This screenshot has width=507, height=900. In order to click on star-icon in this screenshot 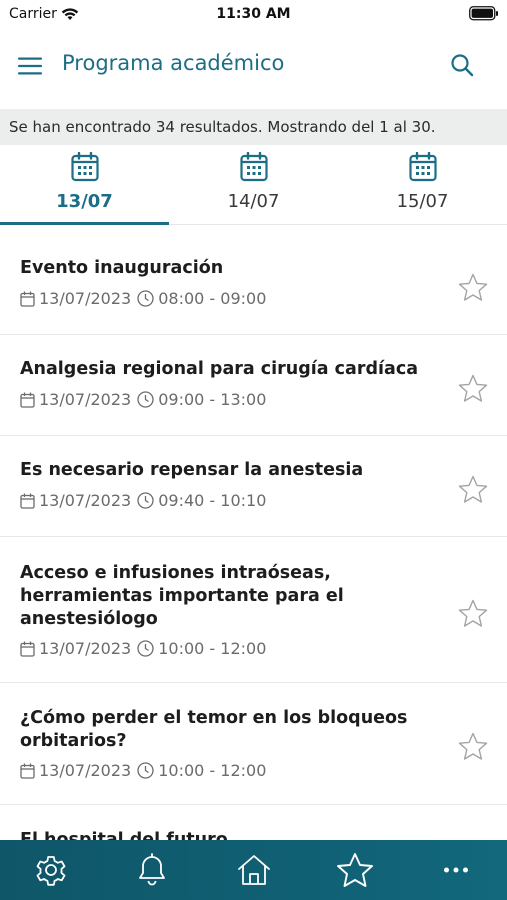, I will do `click(354, 870)`.